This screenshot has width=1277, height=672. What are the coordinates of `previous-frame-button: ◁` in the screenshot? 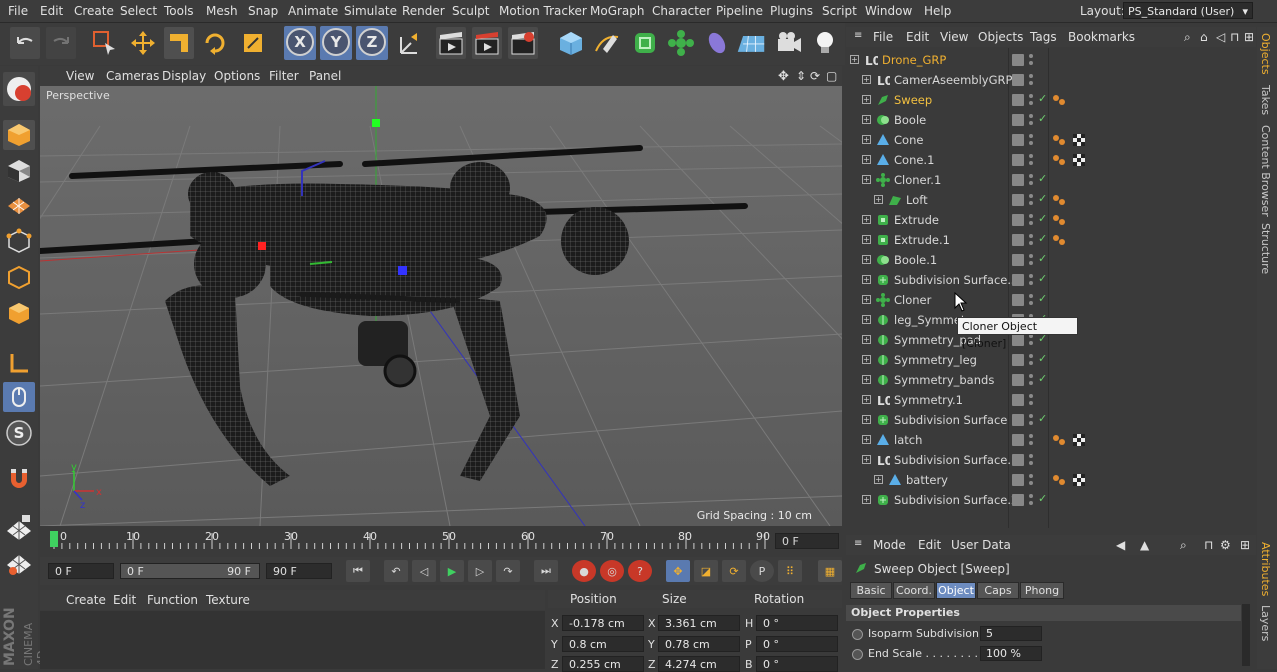 It's located at (424, 571).